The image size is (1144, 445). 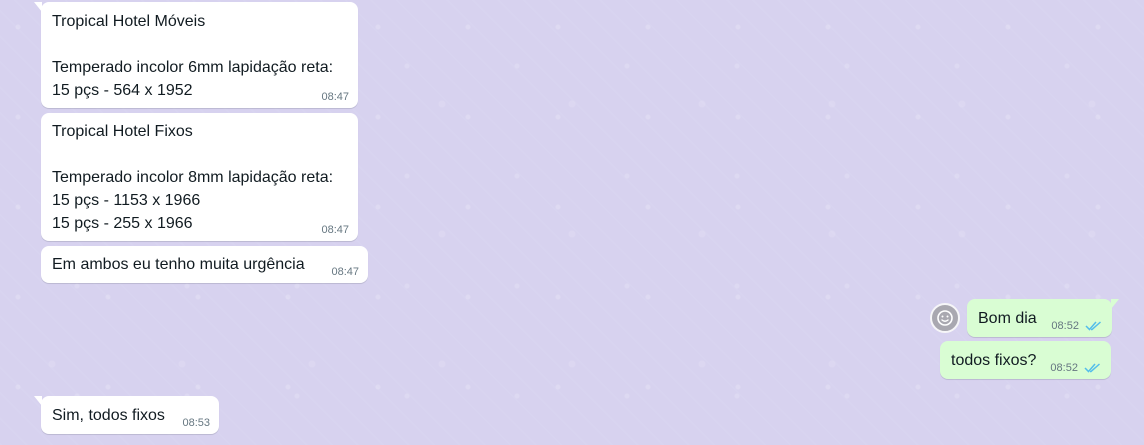 I want to click on contact-avatar, so click(x=945, y=318).